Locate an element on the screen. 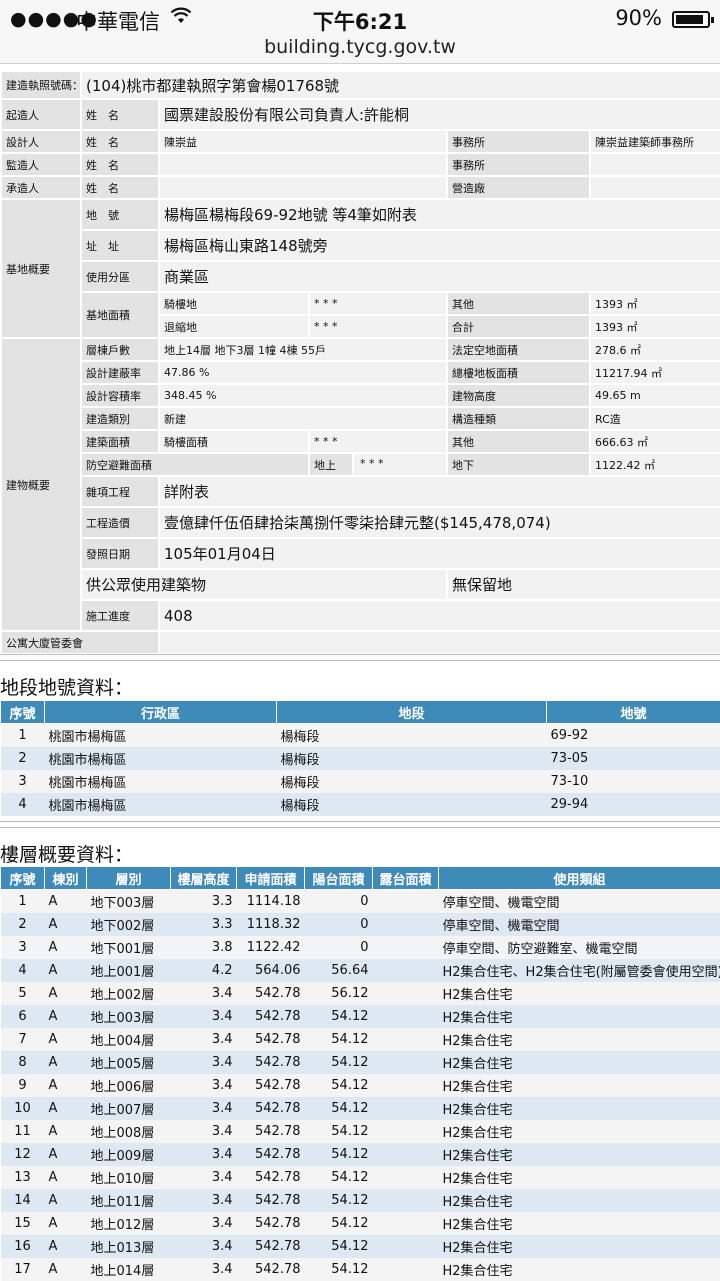 Image resolution: width=720 pixels, height=1281 pixels. floor-cell-area: 1114.18 is located at coordinates (271, 902).